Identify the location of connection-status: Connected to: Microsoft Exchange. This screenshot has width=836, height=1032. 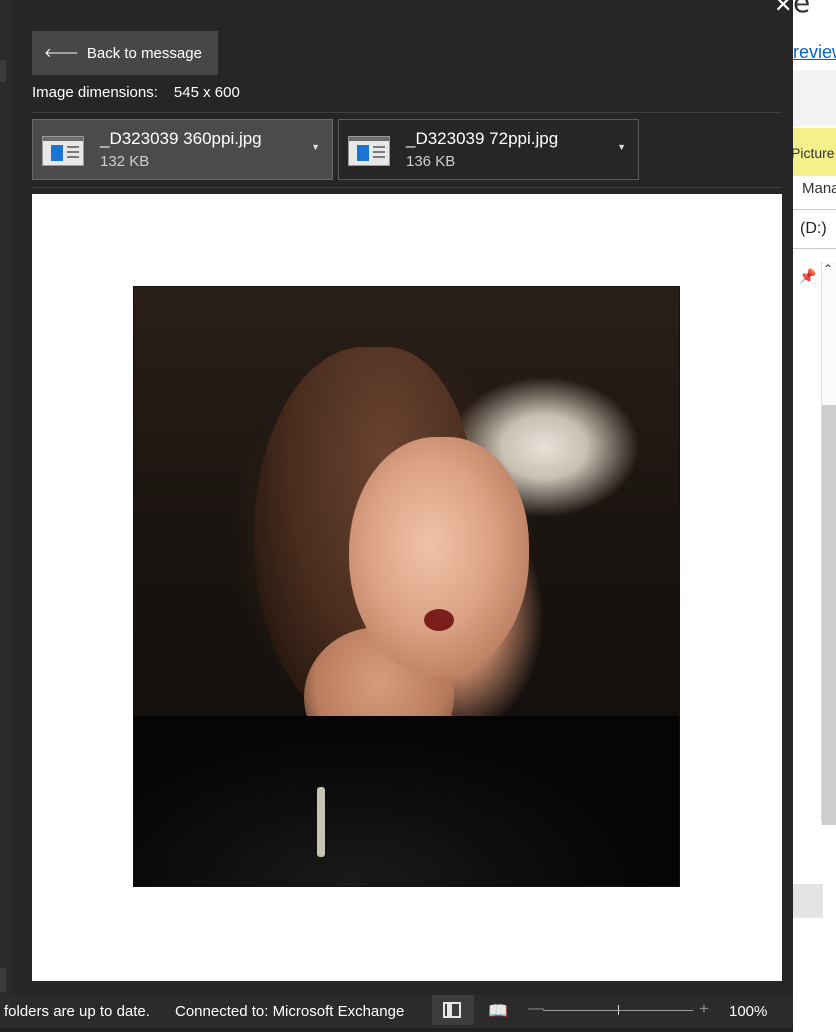
(290, 1011).